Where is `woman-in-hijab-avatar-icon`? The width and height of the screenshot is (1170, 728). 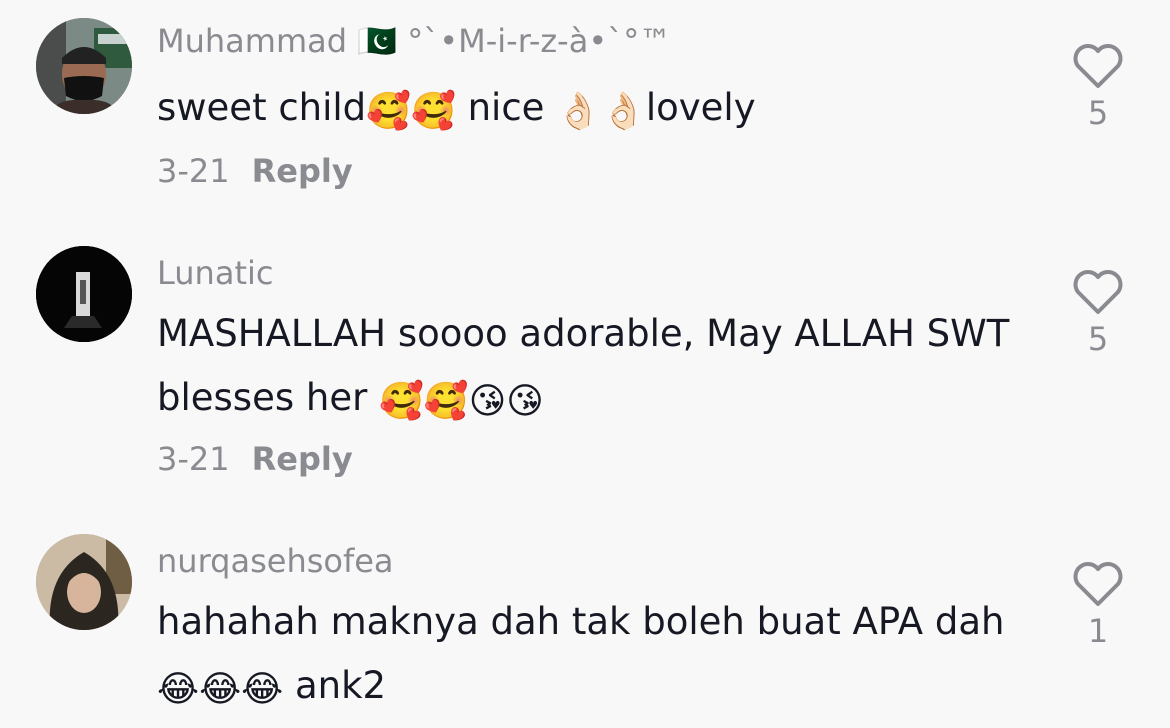 woman-in-hijab-avatar-icon is located at coordinates (84, 582).